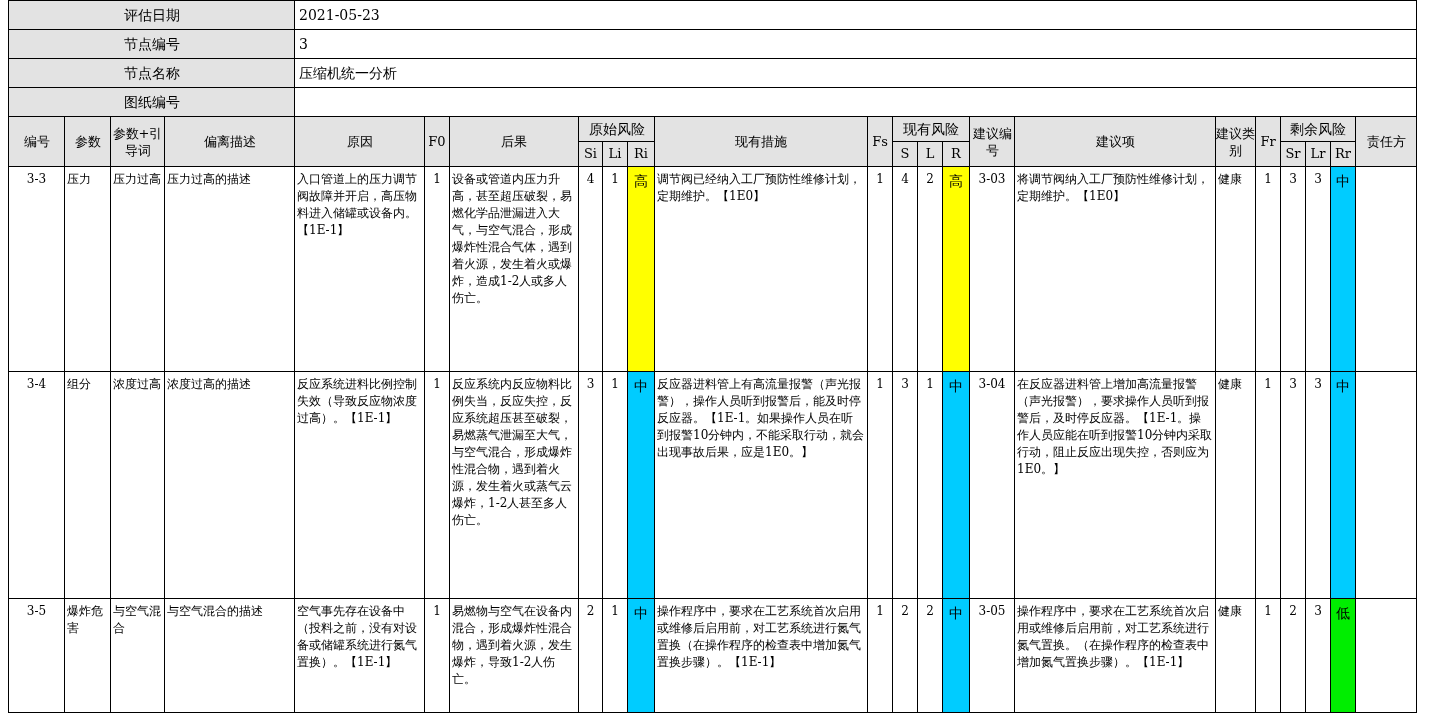 This screenshot has height=722, width=1432. Describe the element at coordinates (514, 655) in the screenshot. I see `table-cell: 易燃物与空气在设备内混合，形成爆炸性混合物，遇到着火源，发生爆炸，导致1-2人伤亡。` at that location.